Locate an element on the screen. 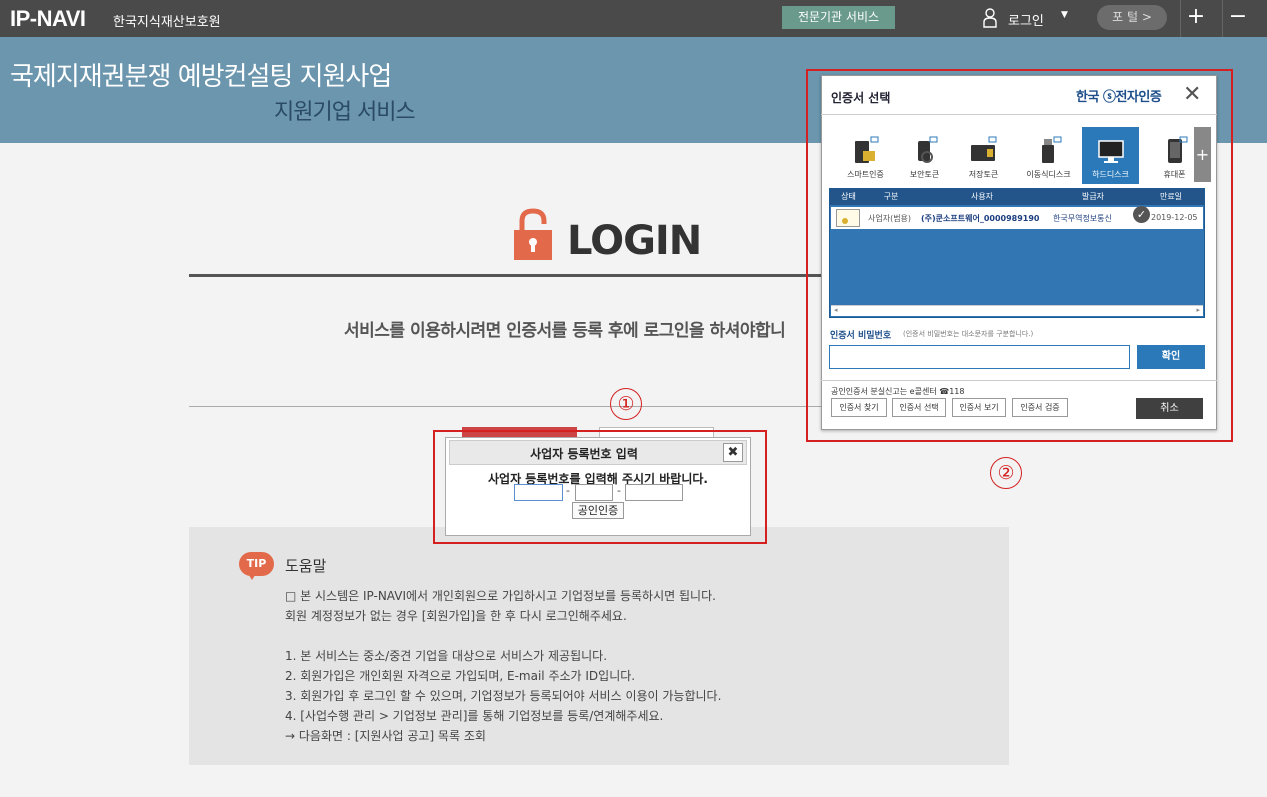 This screenshot has height=797, width=1267. minus-icon: − is located at coordinates (1238, 16).